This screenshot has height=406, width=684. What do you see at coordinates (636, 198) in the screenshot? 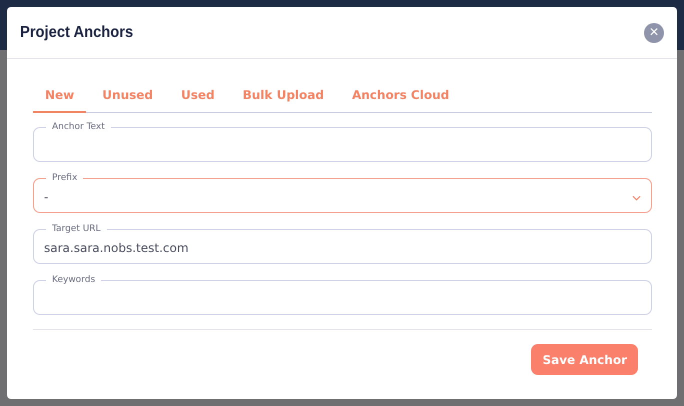
I see `chevron-down-icon` at bounding box center [636, 198].